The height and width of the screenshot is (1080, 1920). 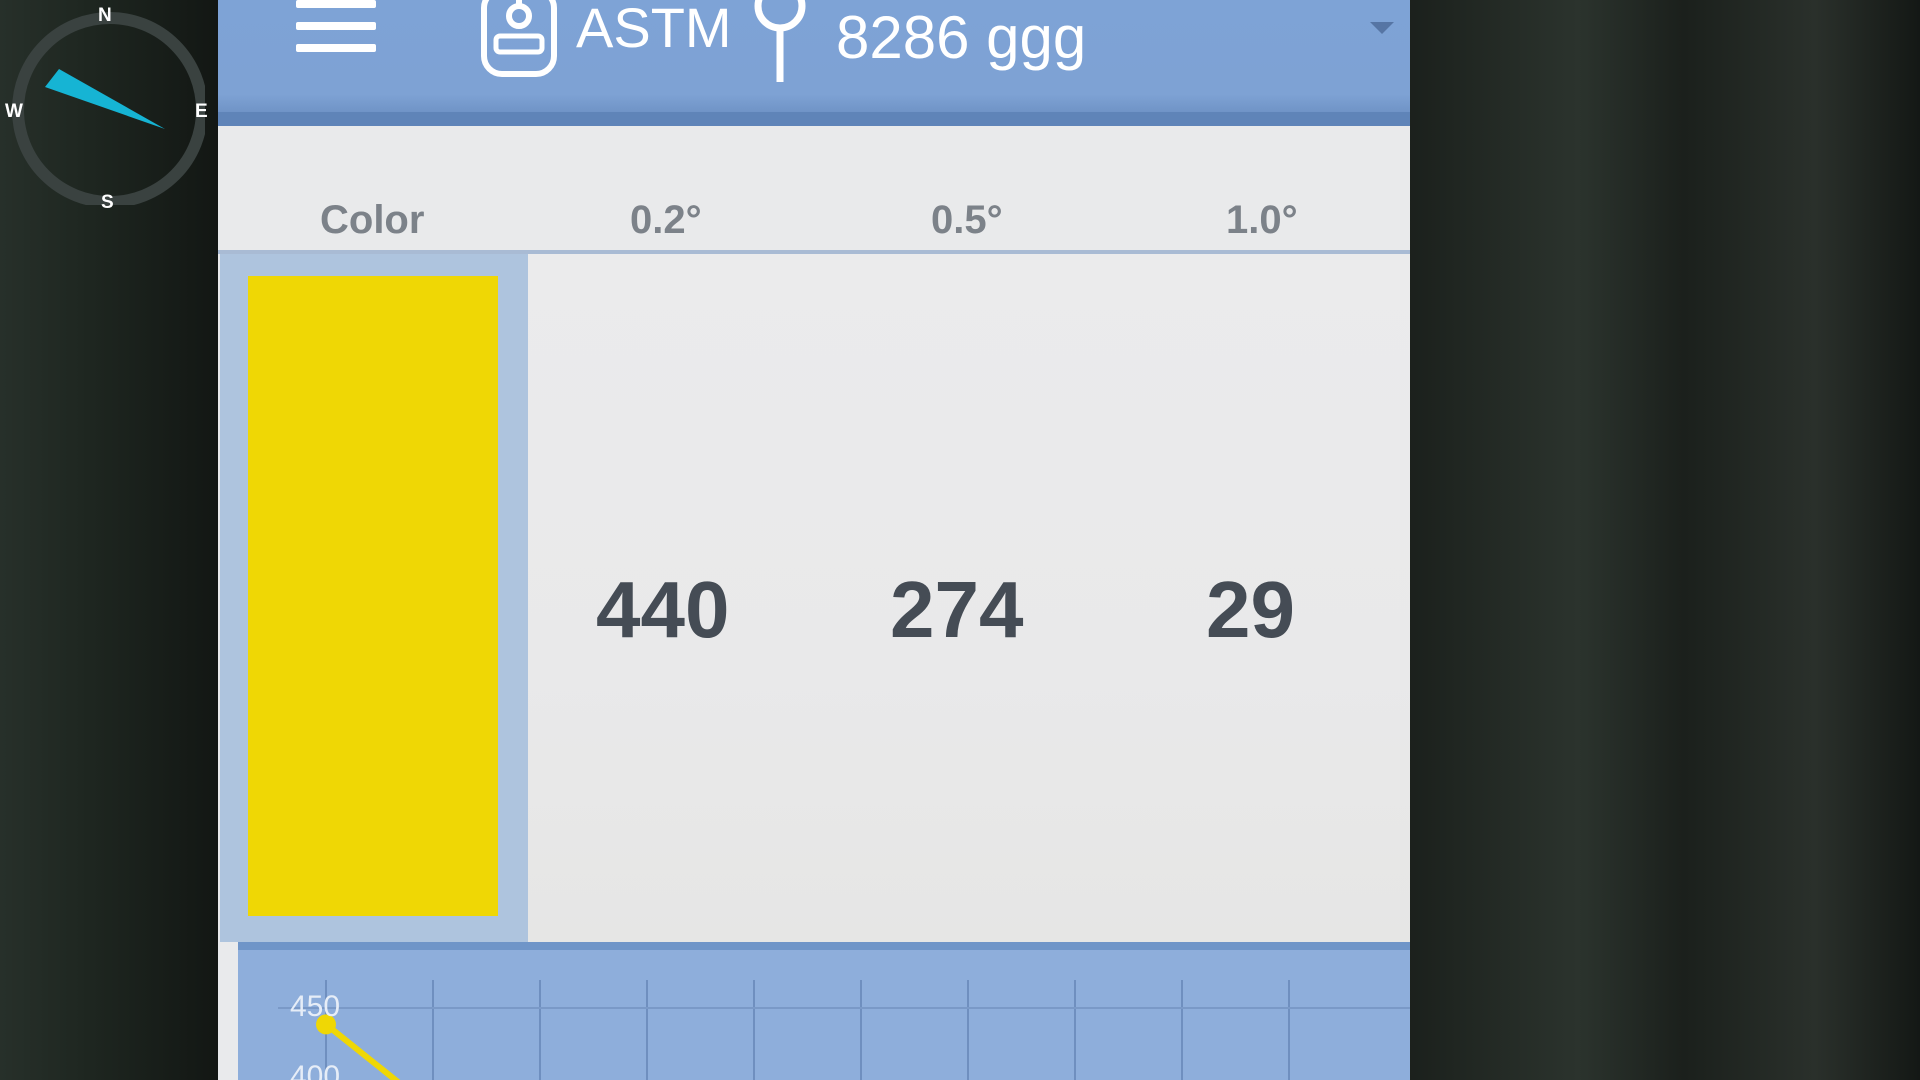 I want to click on value-0-2-deg: 440, so click(x=663, y=609).